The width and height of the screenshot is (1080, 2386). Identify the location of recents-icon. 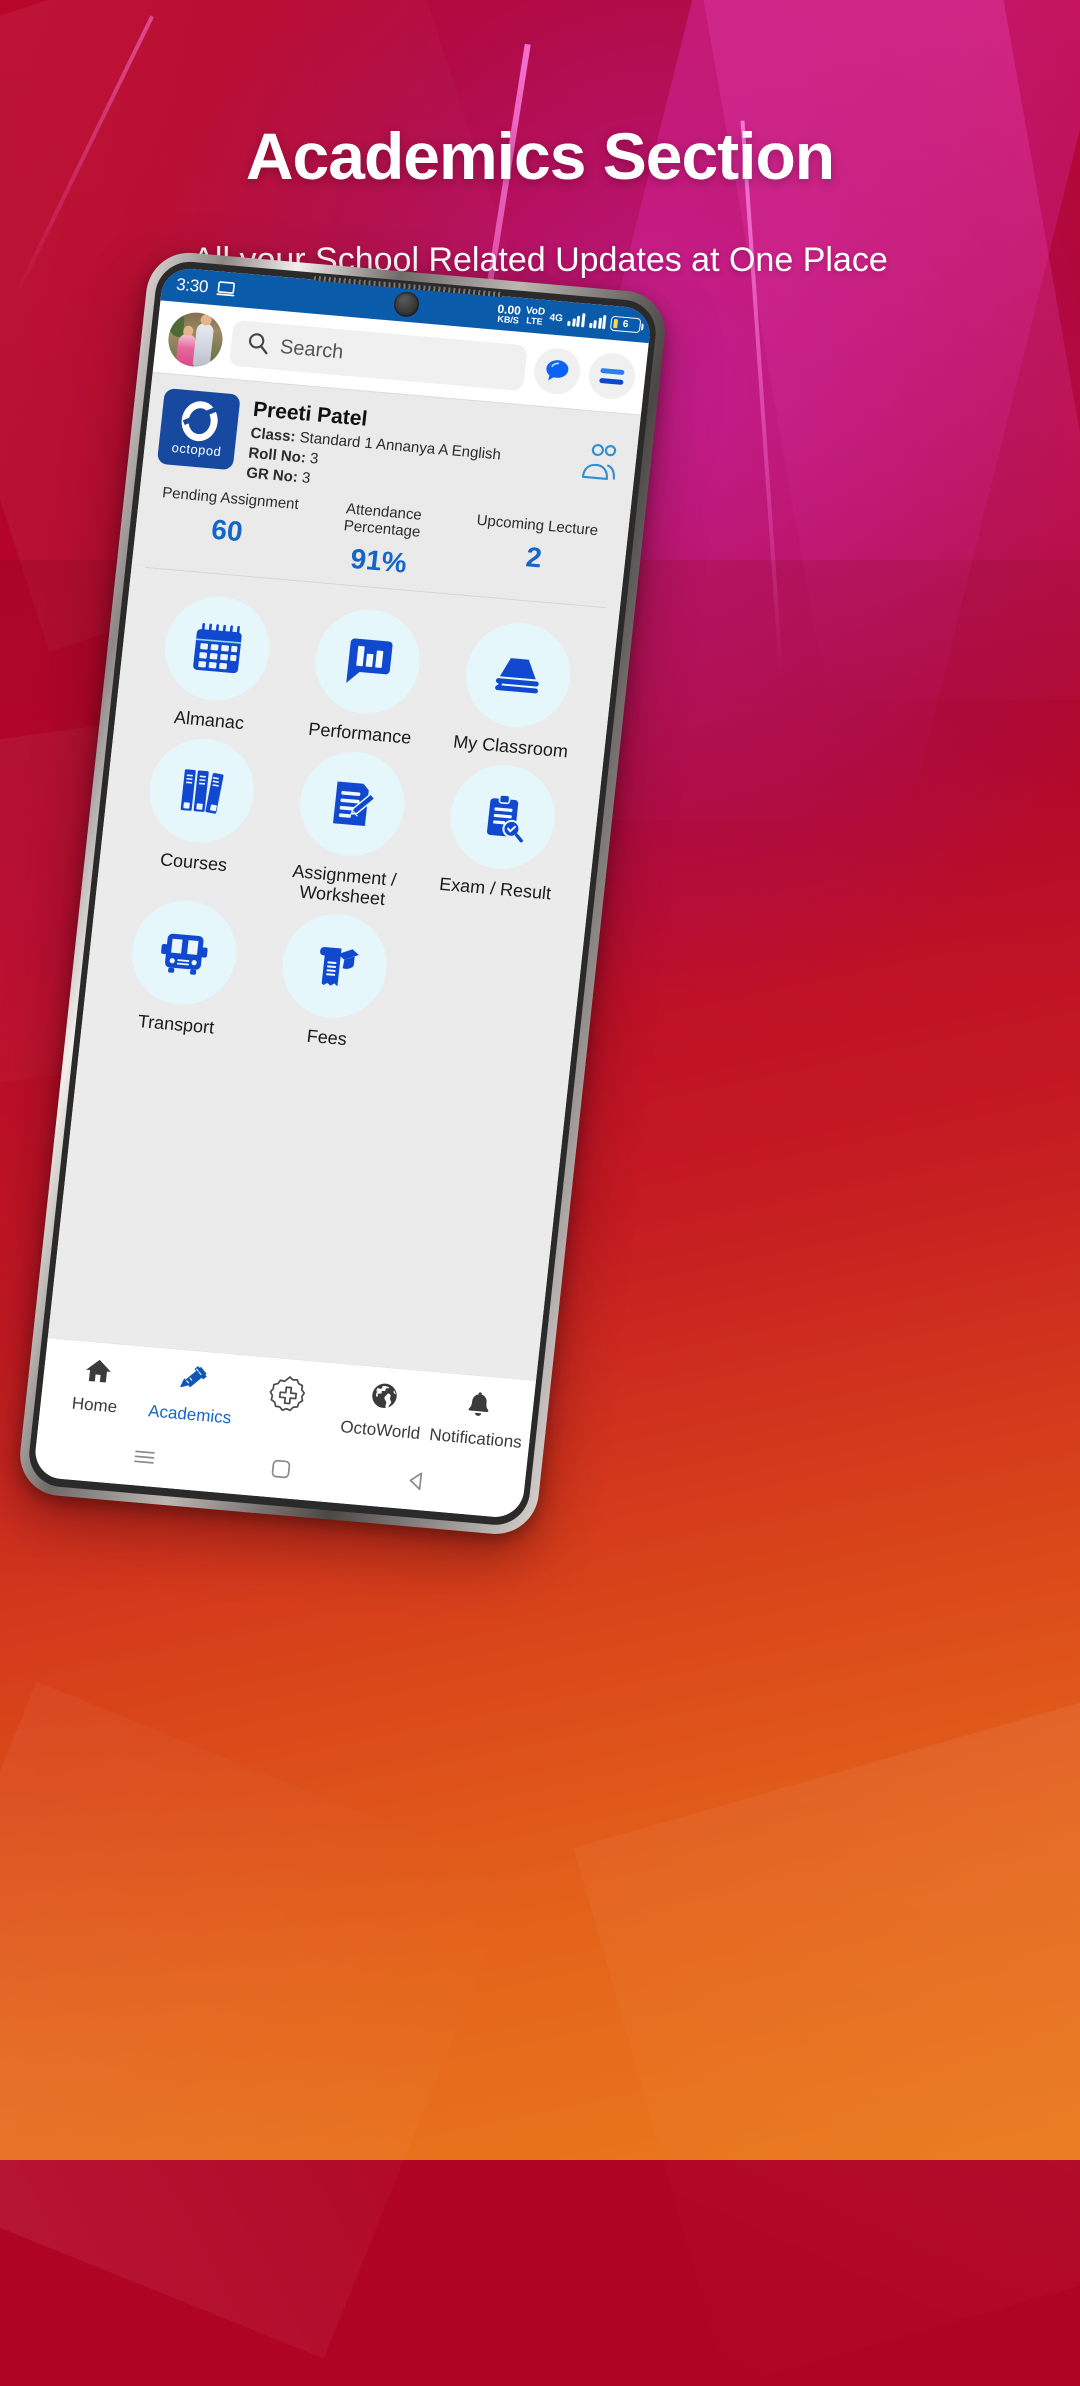
(144, 1459).